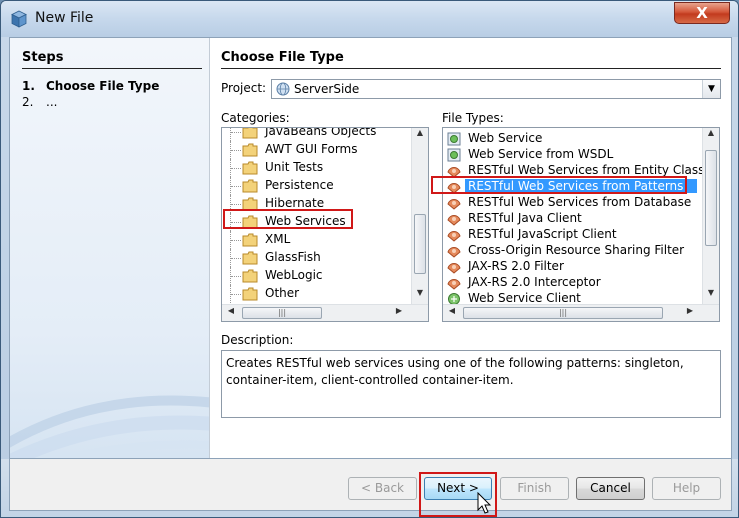 This screenshot has width=739, height=518. I want to click on category-label: XML, so click(278, 239).